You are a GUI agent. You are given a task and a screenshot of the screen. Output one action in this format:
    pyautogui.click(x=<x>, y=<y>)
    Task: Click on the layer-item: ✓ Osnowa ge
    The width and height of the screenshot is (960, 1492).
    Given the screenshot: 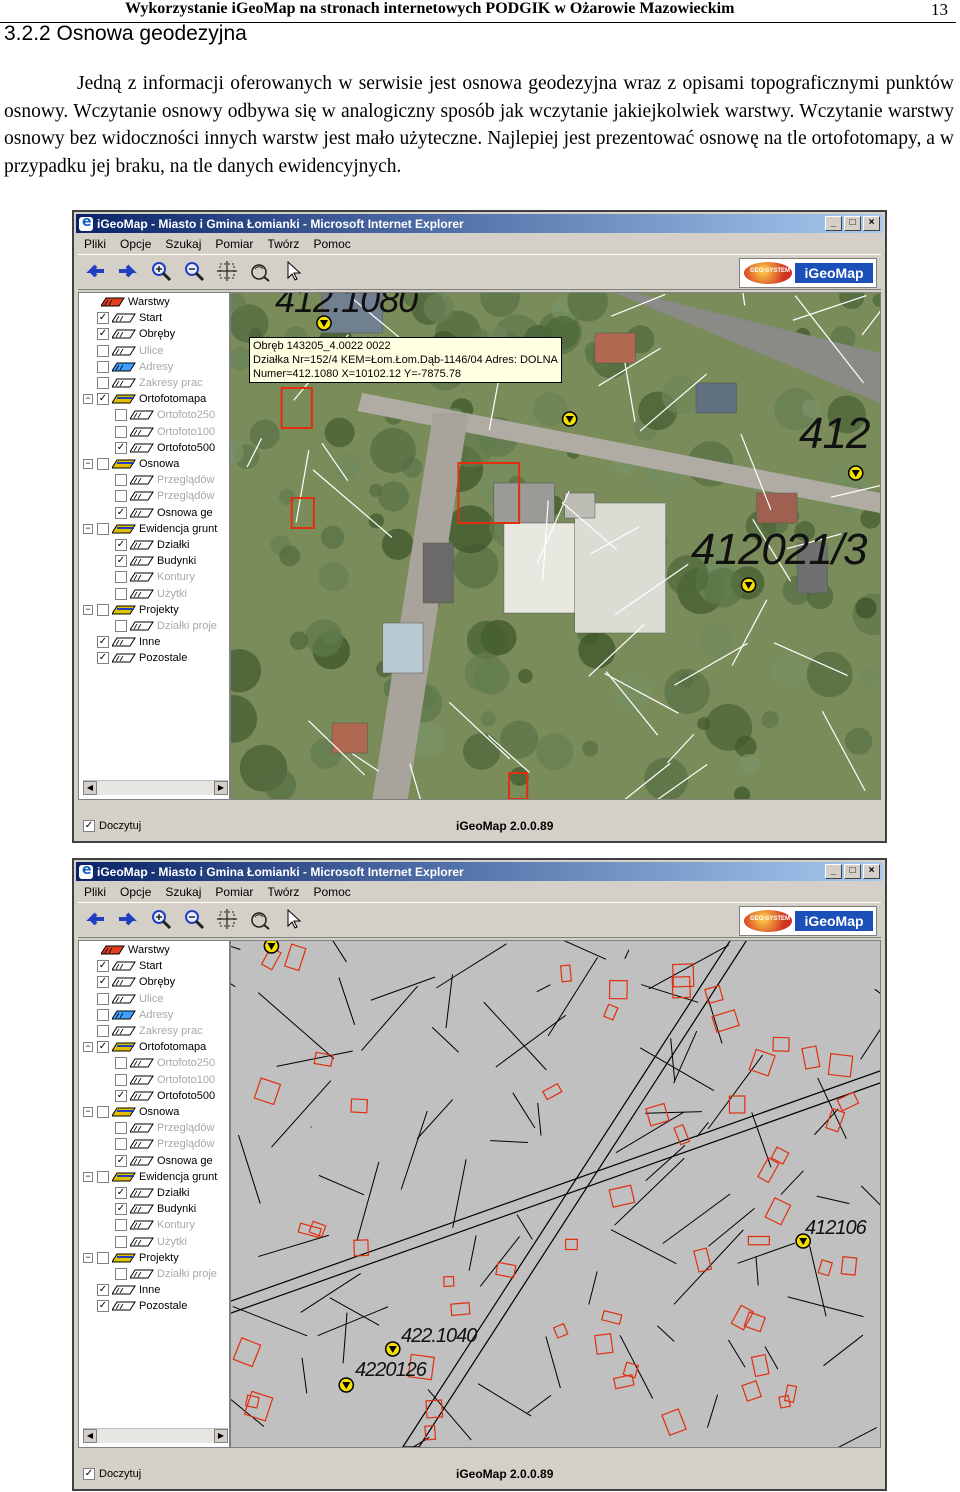 What is the action you would take?
    pyautogui.click(x=164, y=1161)
    